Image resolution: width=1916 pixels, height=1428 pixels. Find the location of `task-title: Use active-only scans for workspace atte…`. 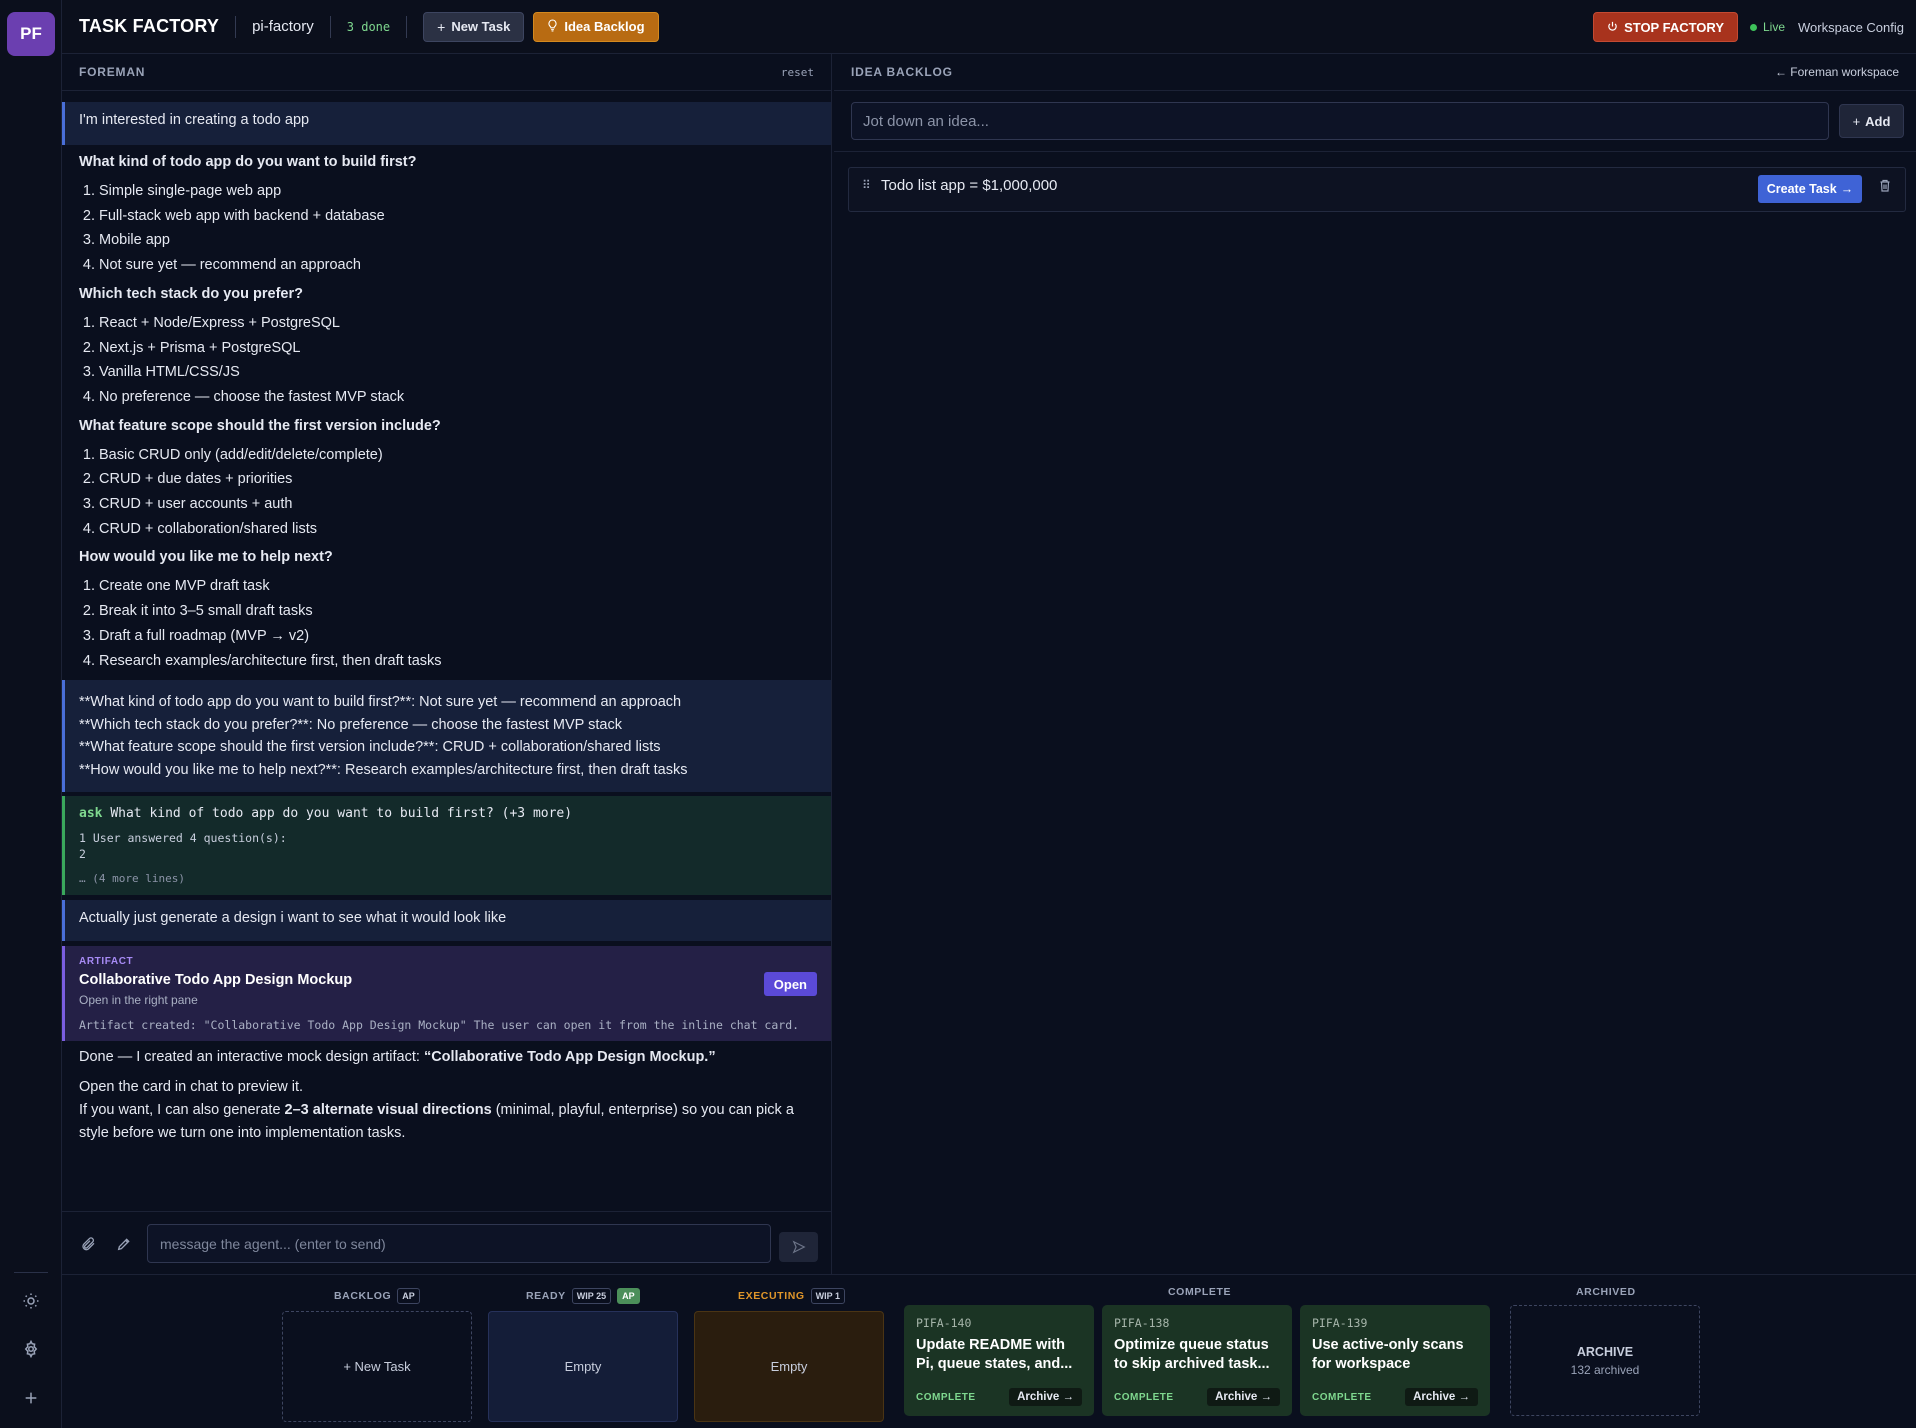

task-title: Use active-only scans for workspace atte… is located at coordinates (1388, 1354).